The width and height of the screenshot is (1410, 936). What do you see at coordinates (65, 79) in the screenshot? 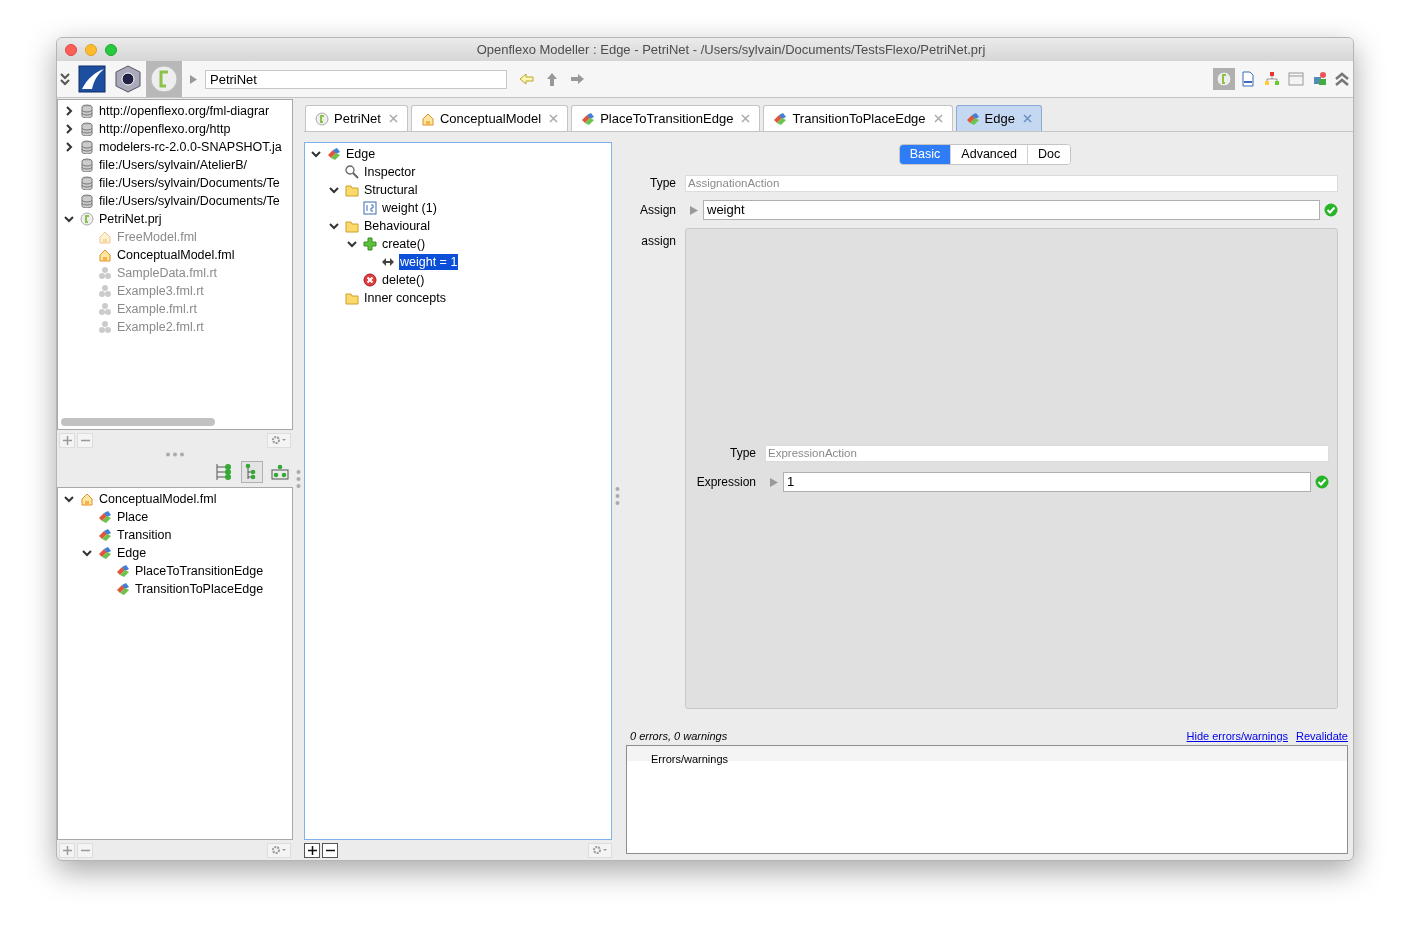
I see `collapse-icon` at bounding box center [65, 79].